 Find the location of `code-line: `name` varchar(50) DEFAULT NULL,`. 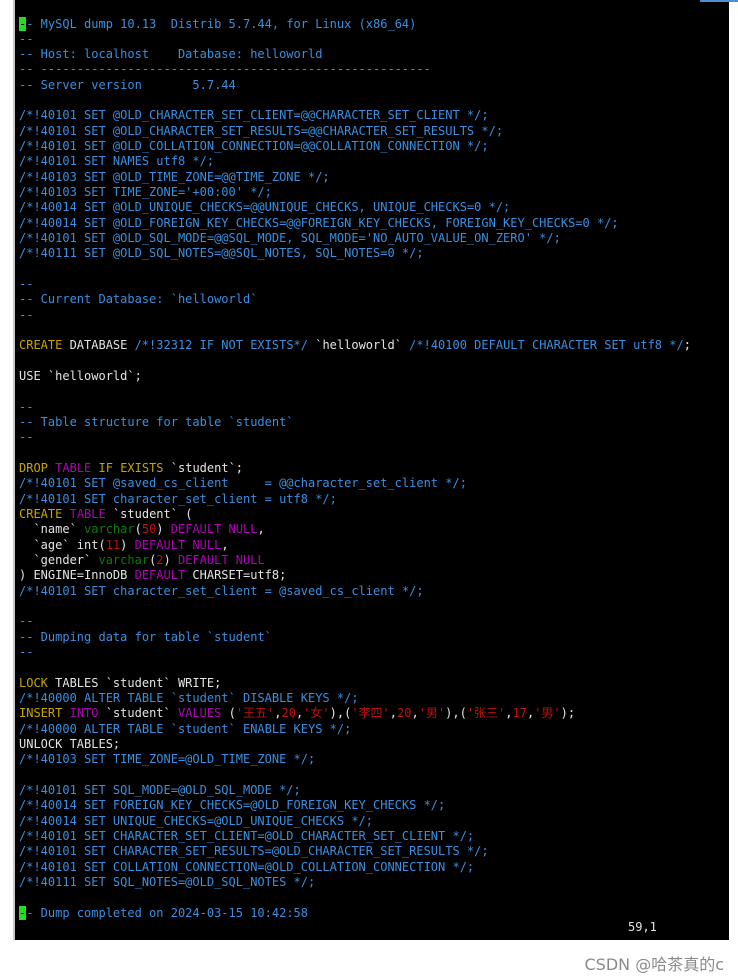

code-line: `name` varchar(50) DEFAULT NULL, is located at coordinates (355, 529).